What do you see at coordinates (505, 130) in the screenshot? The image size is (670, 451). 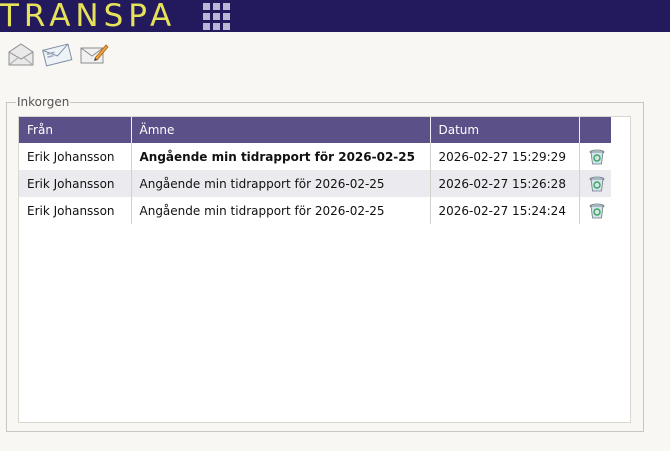 I see `column-date: Datum` at bounding box center [505, 130].